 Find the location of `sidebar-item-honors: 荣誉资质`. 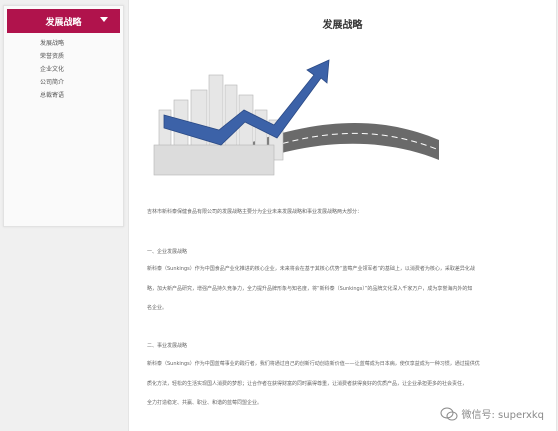

sidebar-item-honors: 荣誉资质 is located at coordinates (81, 56).